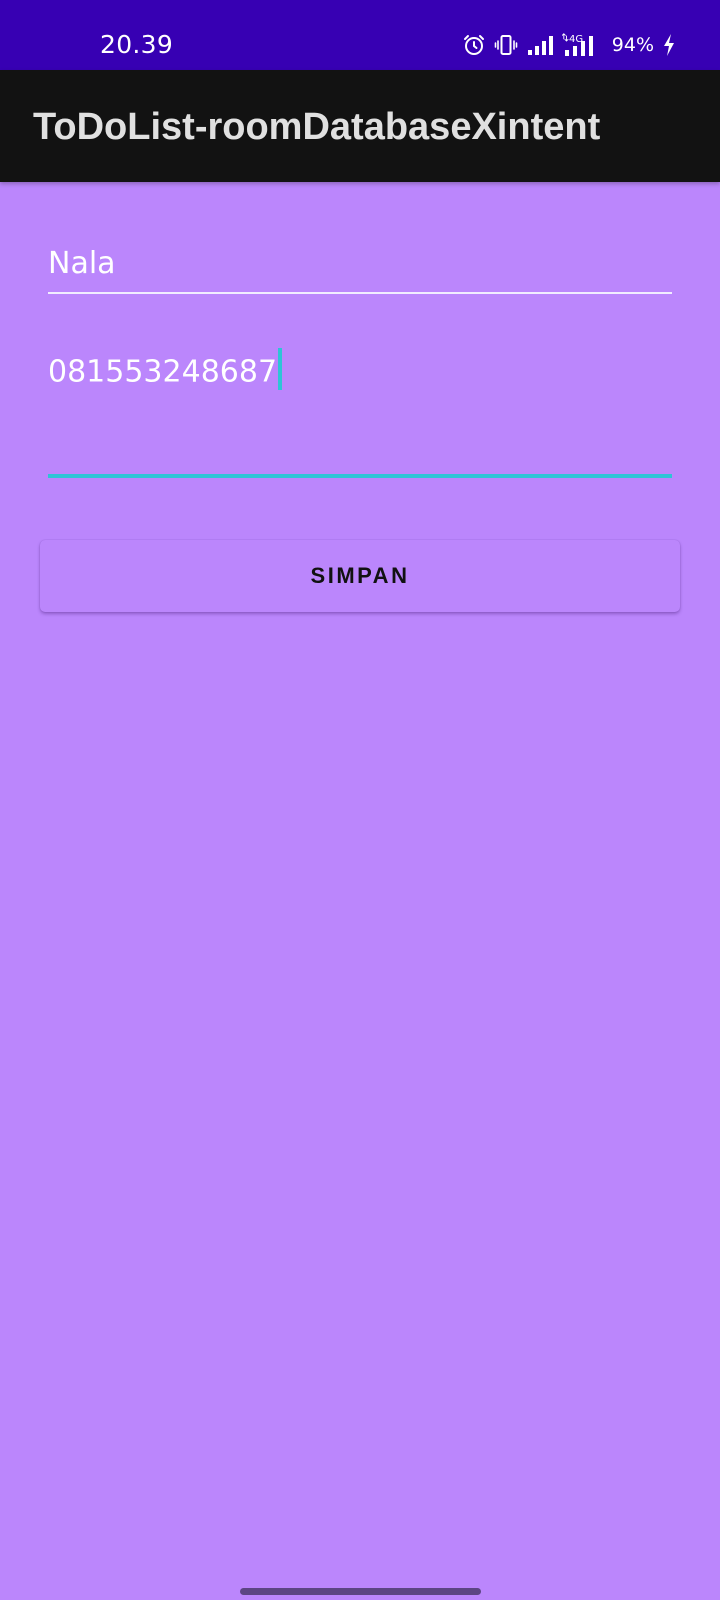  I want to click on name-field-value: Nala, so click(82, 263).